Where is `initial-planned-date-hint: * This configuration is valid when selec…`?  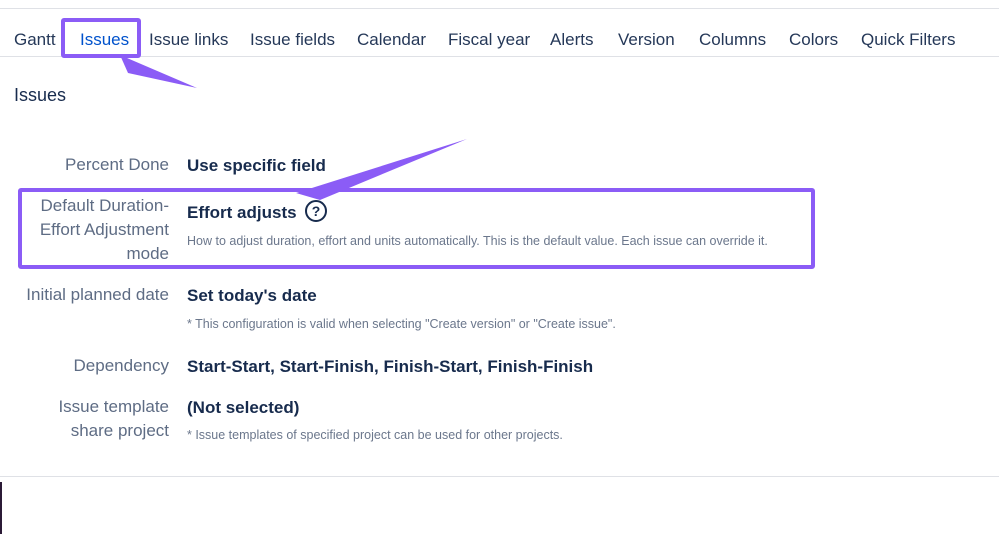 initial-planned-date-hint: * This configuration is valid when selec… is located at coordinates (401, 324).